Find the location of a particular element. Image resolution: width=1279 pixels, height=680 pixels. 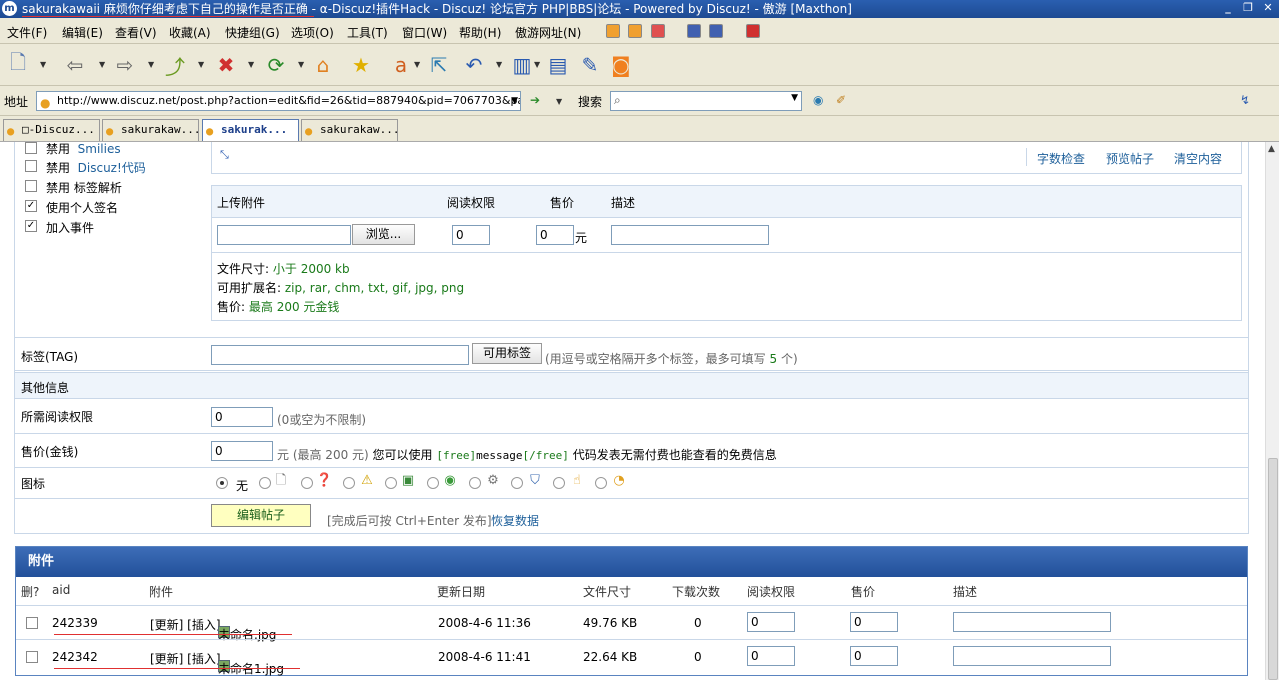

search-input: ⌕ ▼ is located at coordinates (706, 101).